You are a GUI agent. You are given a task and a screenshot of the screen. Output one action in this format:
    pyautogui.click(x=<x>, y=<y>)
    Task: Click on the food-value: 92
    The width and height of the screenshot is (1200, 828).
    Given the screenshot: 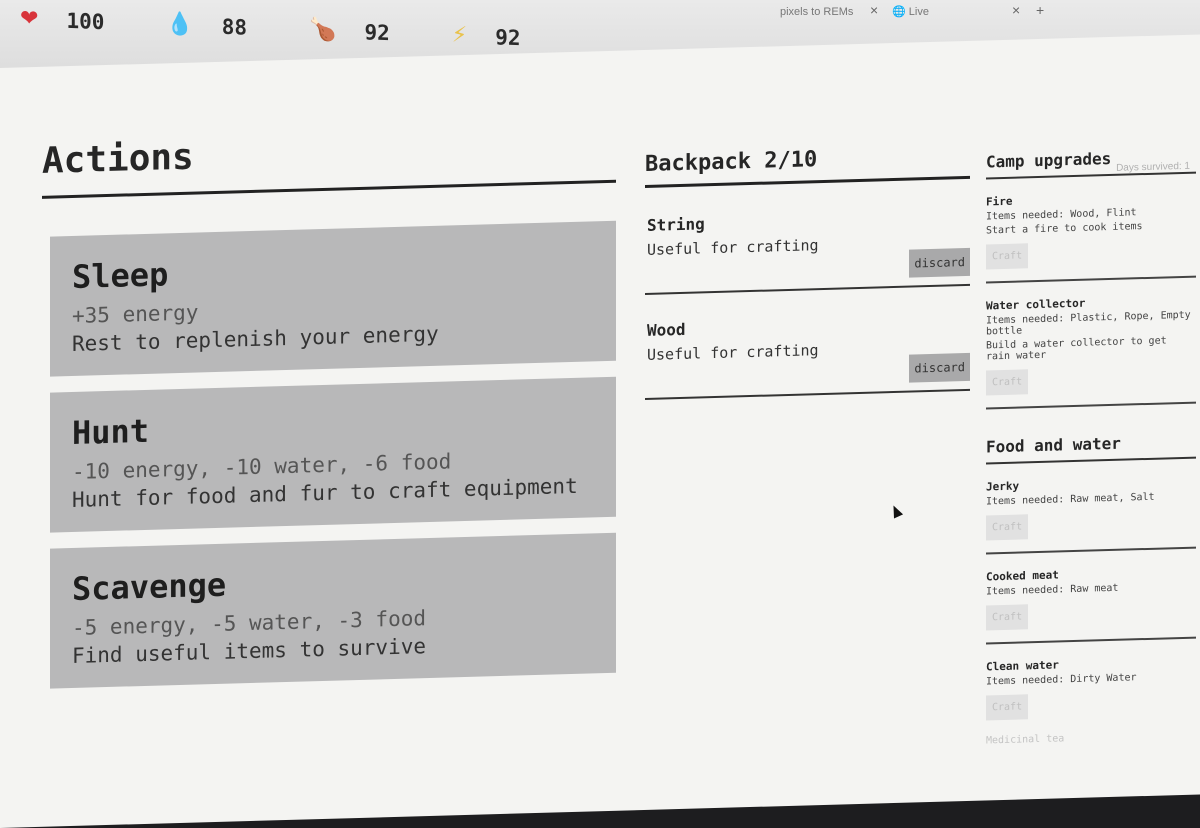 What is the action you would take?
    pyautogui.click(x=377, y=32)
    